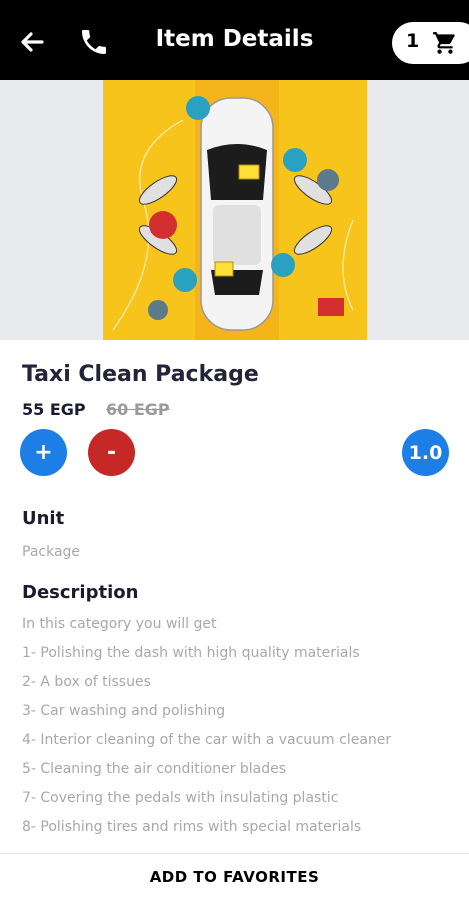 The image size is (469, 900). Describe the element at coordinates (138, 409) in the screenshot. I see `item-old-price: 60 EGP` at that location.